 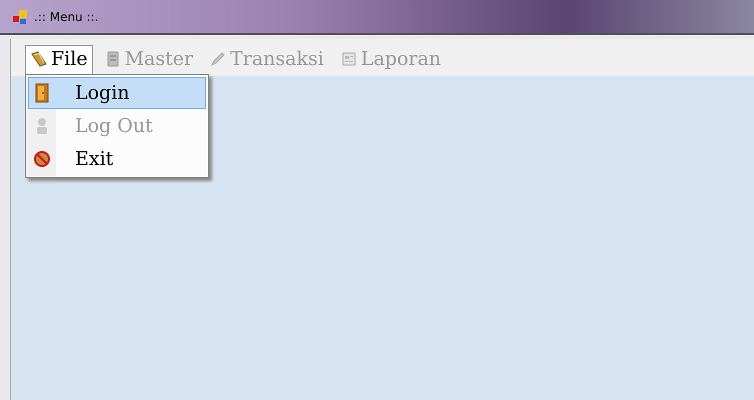 I want to click on prohibited-icon, so click(x=42, y=159).